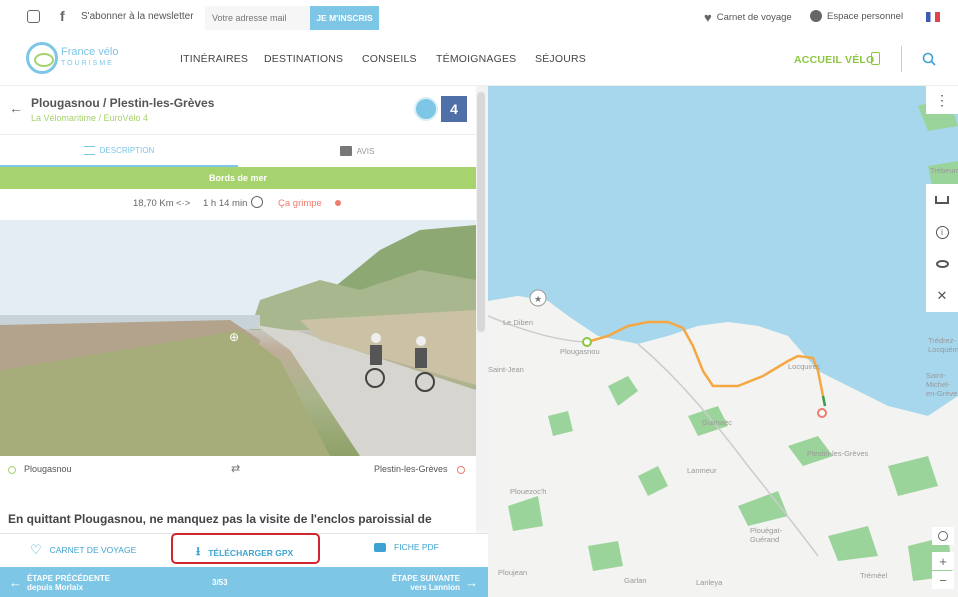  I want to click on map-restaurant-button: ✕, so click(942, 296).